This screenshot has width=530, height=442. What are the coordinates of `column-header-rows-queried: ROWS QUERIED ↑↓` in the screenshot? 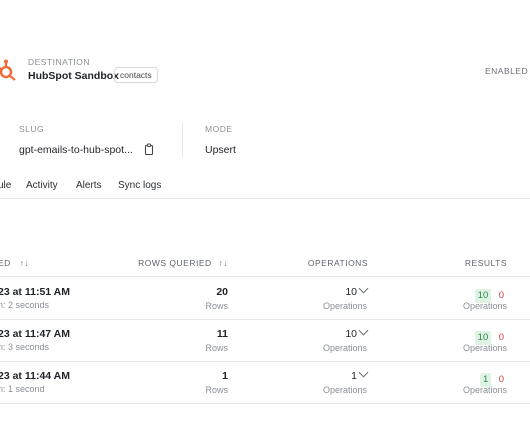 It's located at (169, 263).